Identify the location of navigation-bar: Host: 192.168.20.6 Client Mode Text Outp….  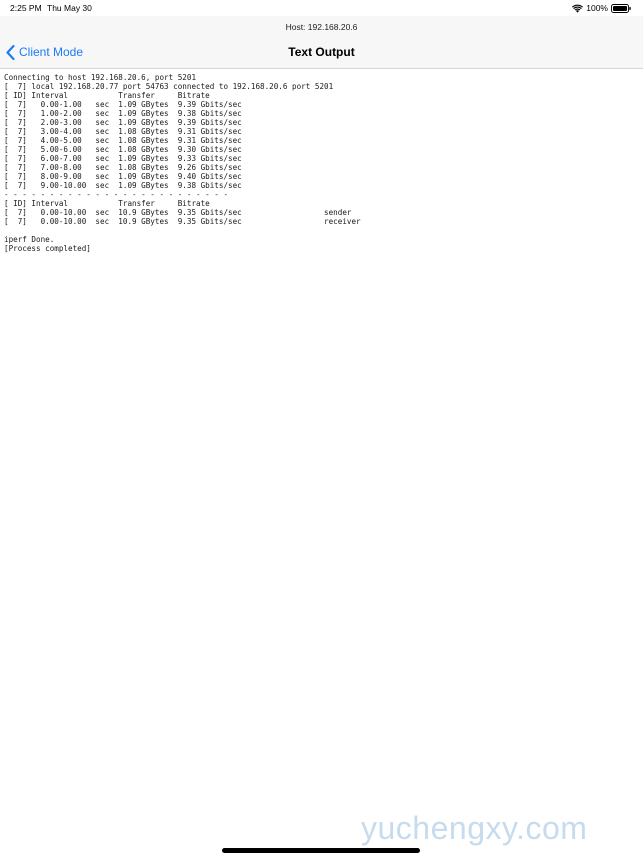
(321, 42).